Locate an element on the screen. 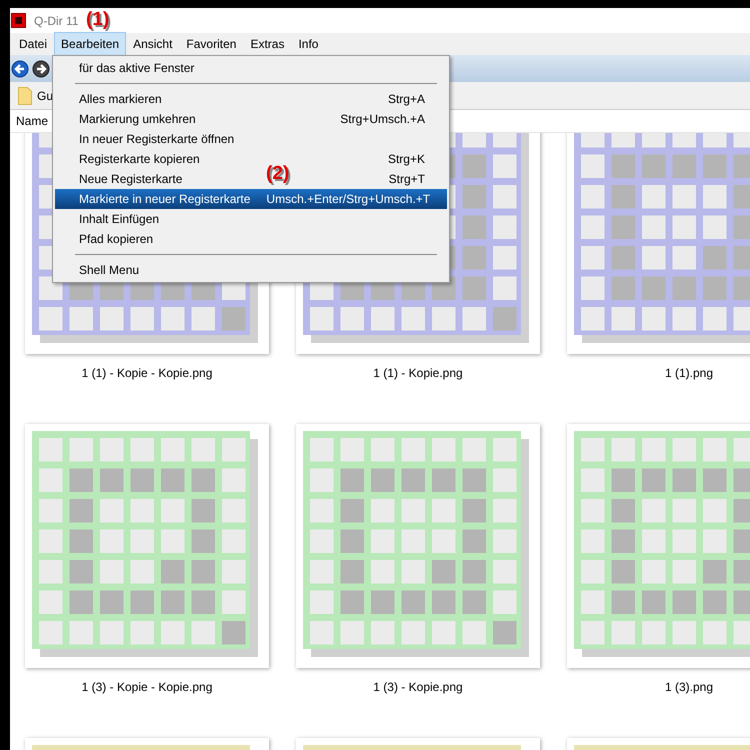 This screenshot has height=750, width=750. folder-icon is located at coordinates (25, 95).